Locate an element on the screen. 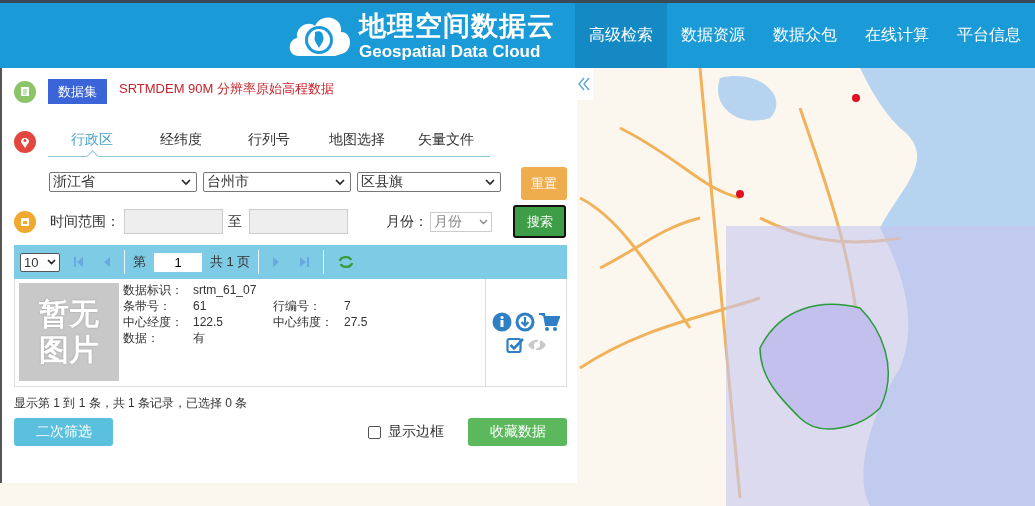  end-date-field is located at coordinates (298, 221).